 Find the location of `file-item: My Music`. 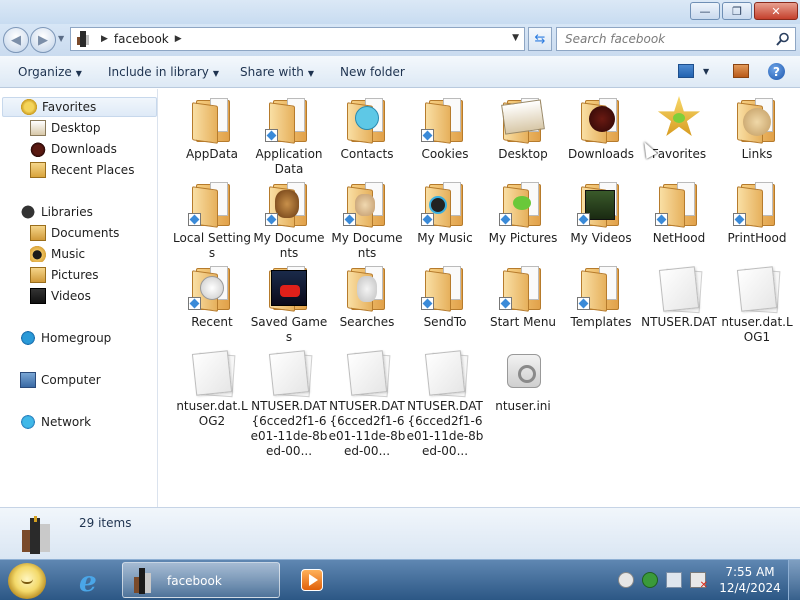

file-item: My Music is located at coordinates (445, 213).